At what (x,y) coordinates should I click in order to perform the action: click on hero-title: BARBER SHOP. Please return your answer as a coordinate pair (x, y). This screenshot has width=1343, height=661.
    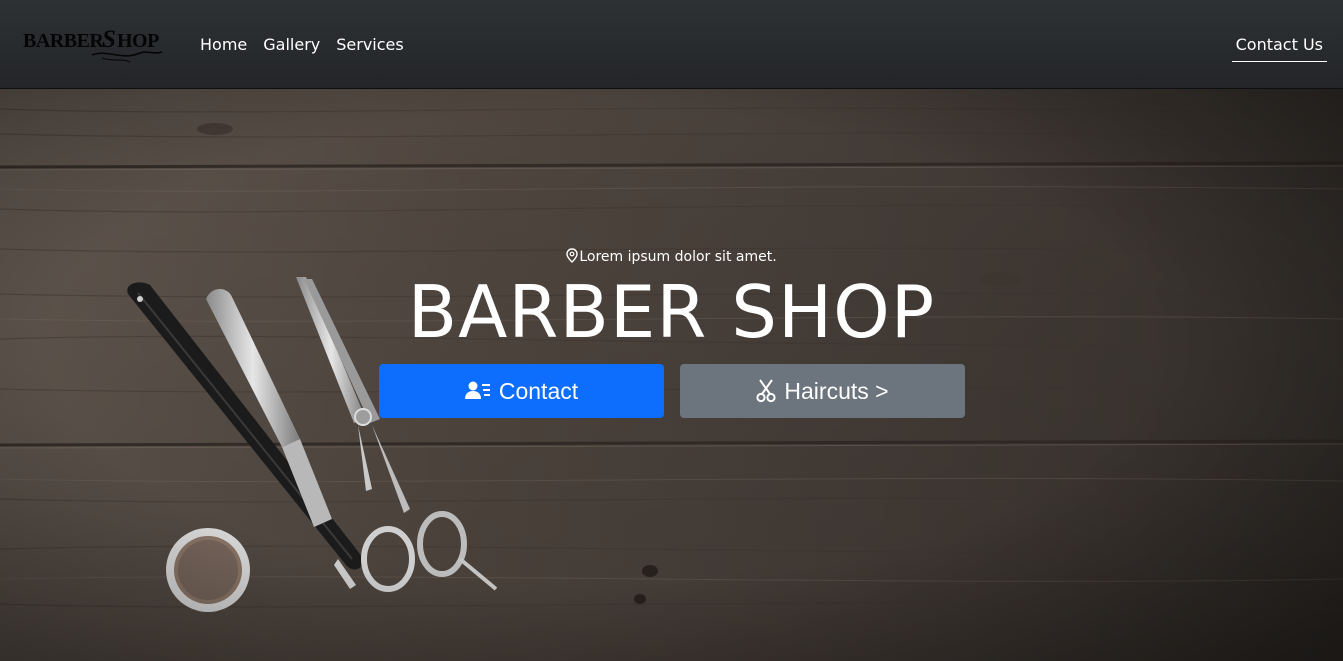
    Looking at the image, I should click on (671, 312).